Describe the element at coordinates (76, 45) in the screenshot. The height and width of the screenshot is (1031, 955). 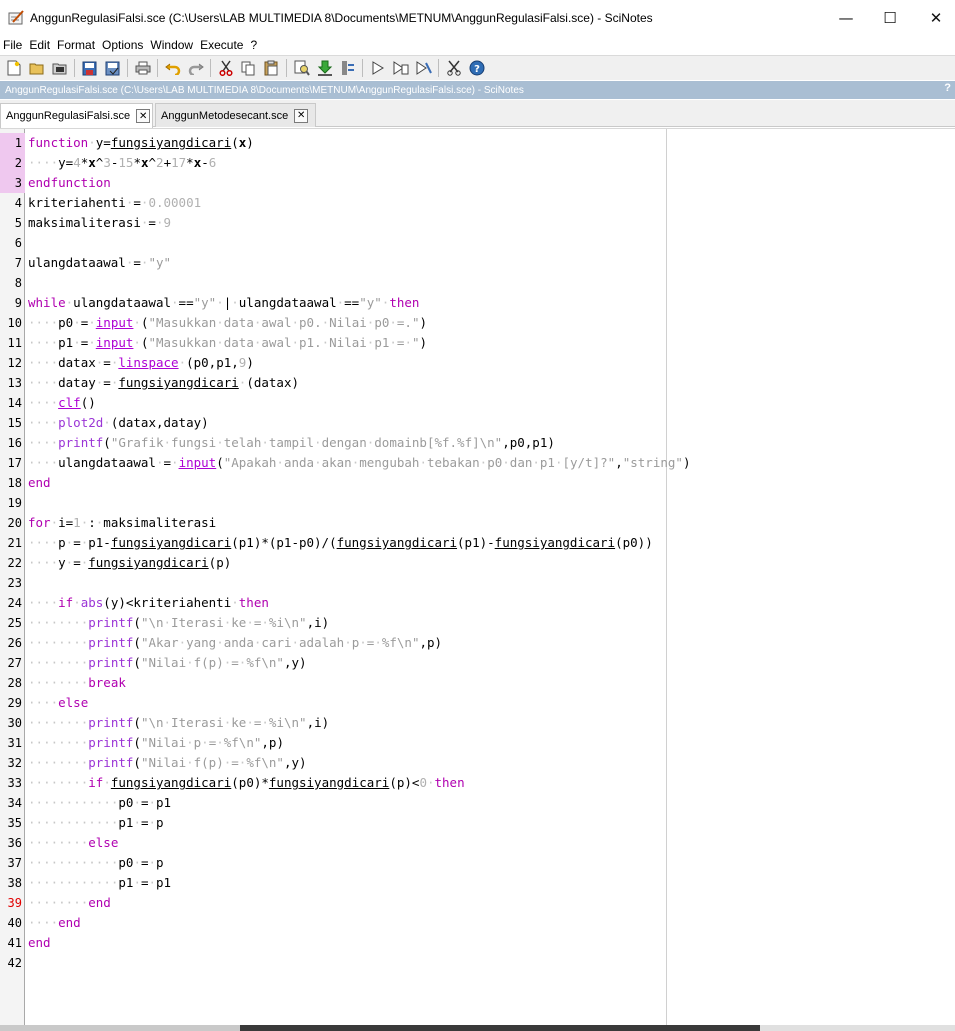
I see `menu-format: Format` at that location.